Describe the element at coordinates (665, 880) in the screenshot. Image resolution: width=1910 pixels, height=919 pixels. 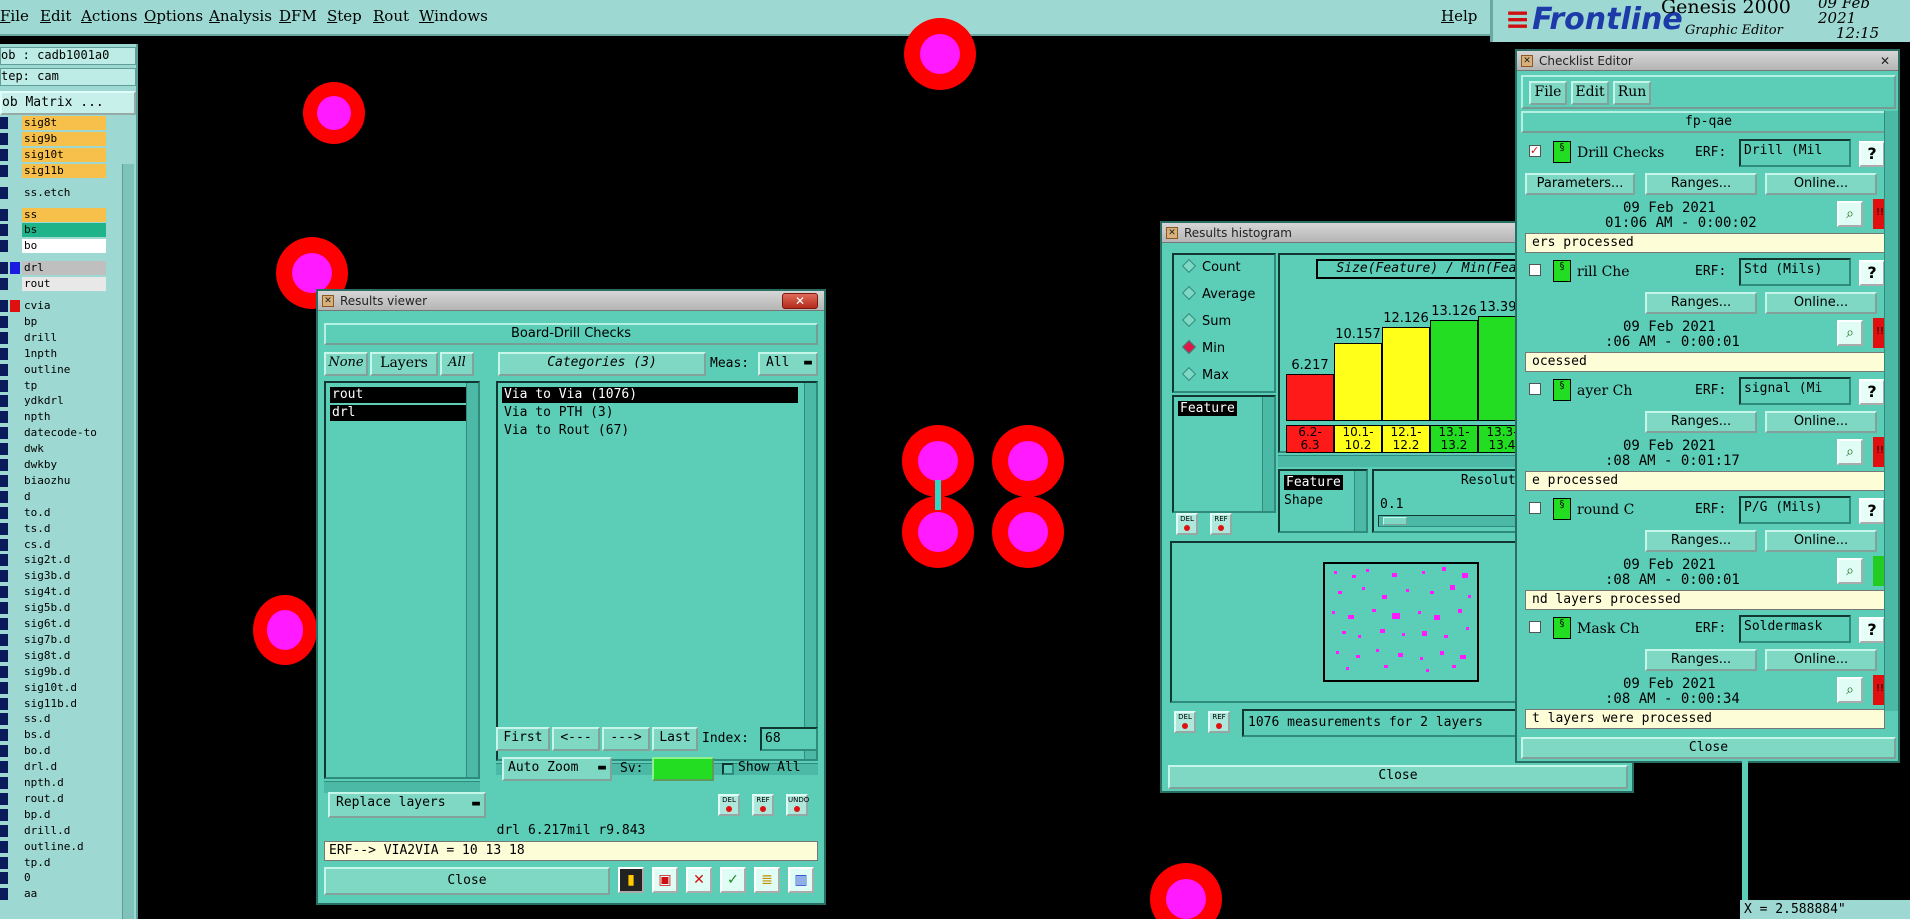
I see `camera-icon: ▣` at that location.